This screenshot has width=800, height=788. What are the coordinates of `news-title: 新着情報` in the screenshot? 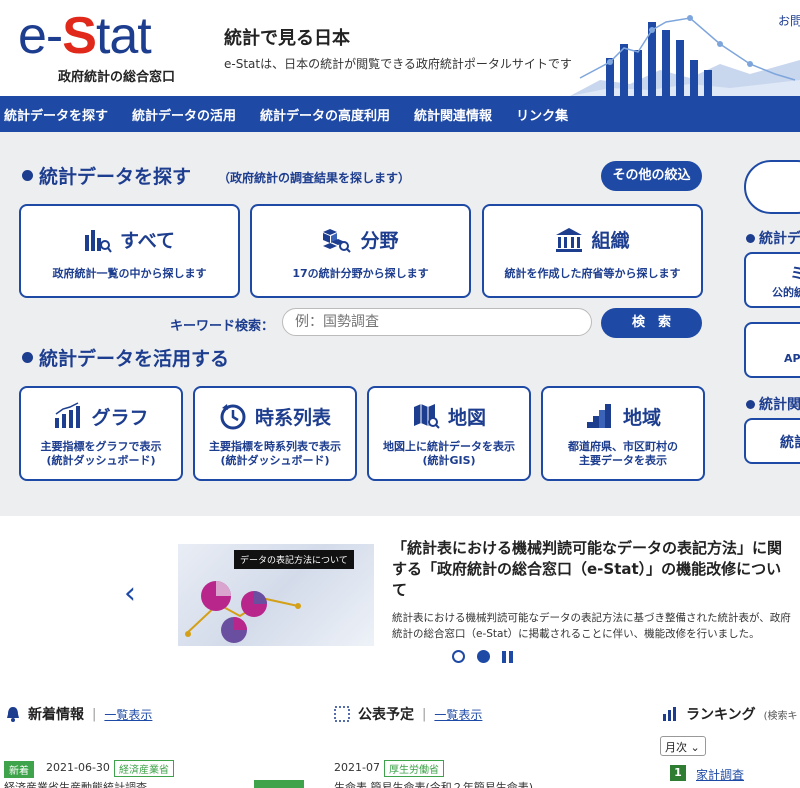 It's located at (56, 715).